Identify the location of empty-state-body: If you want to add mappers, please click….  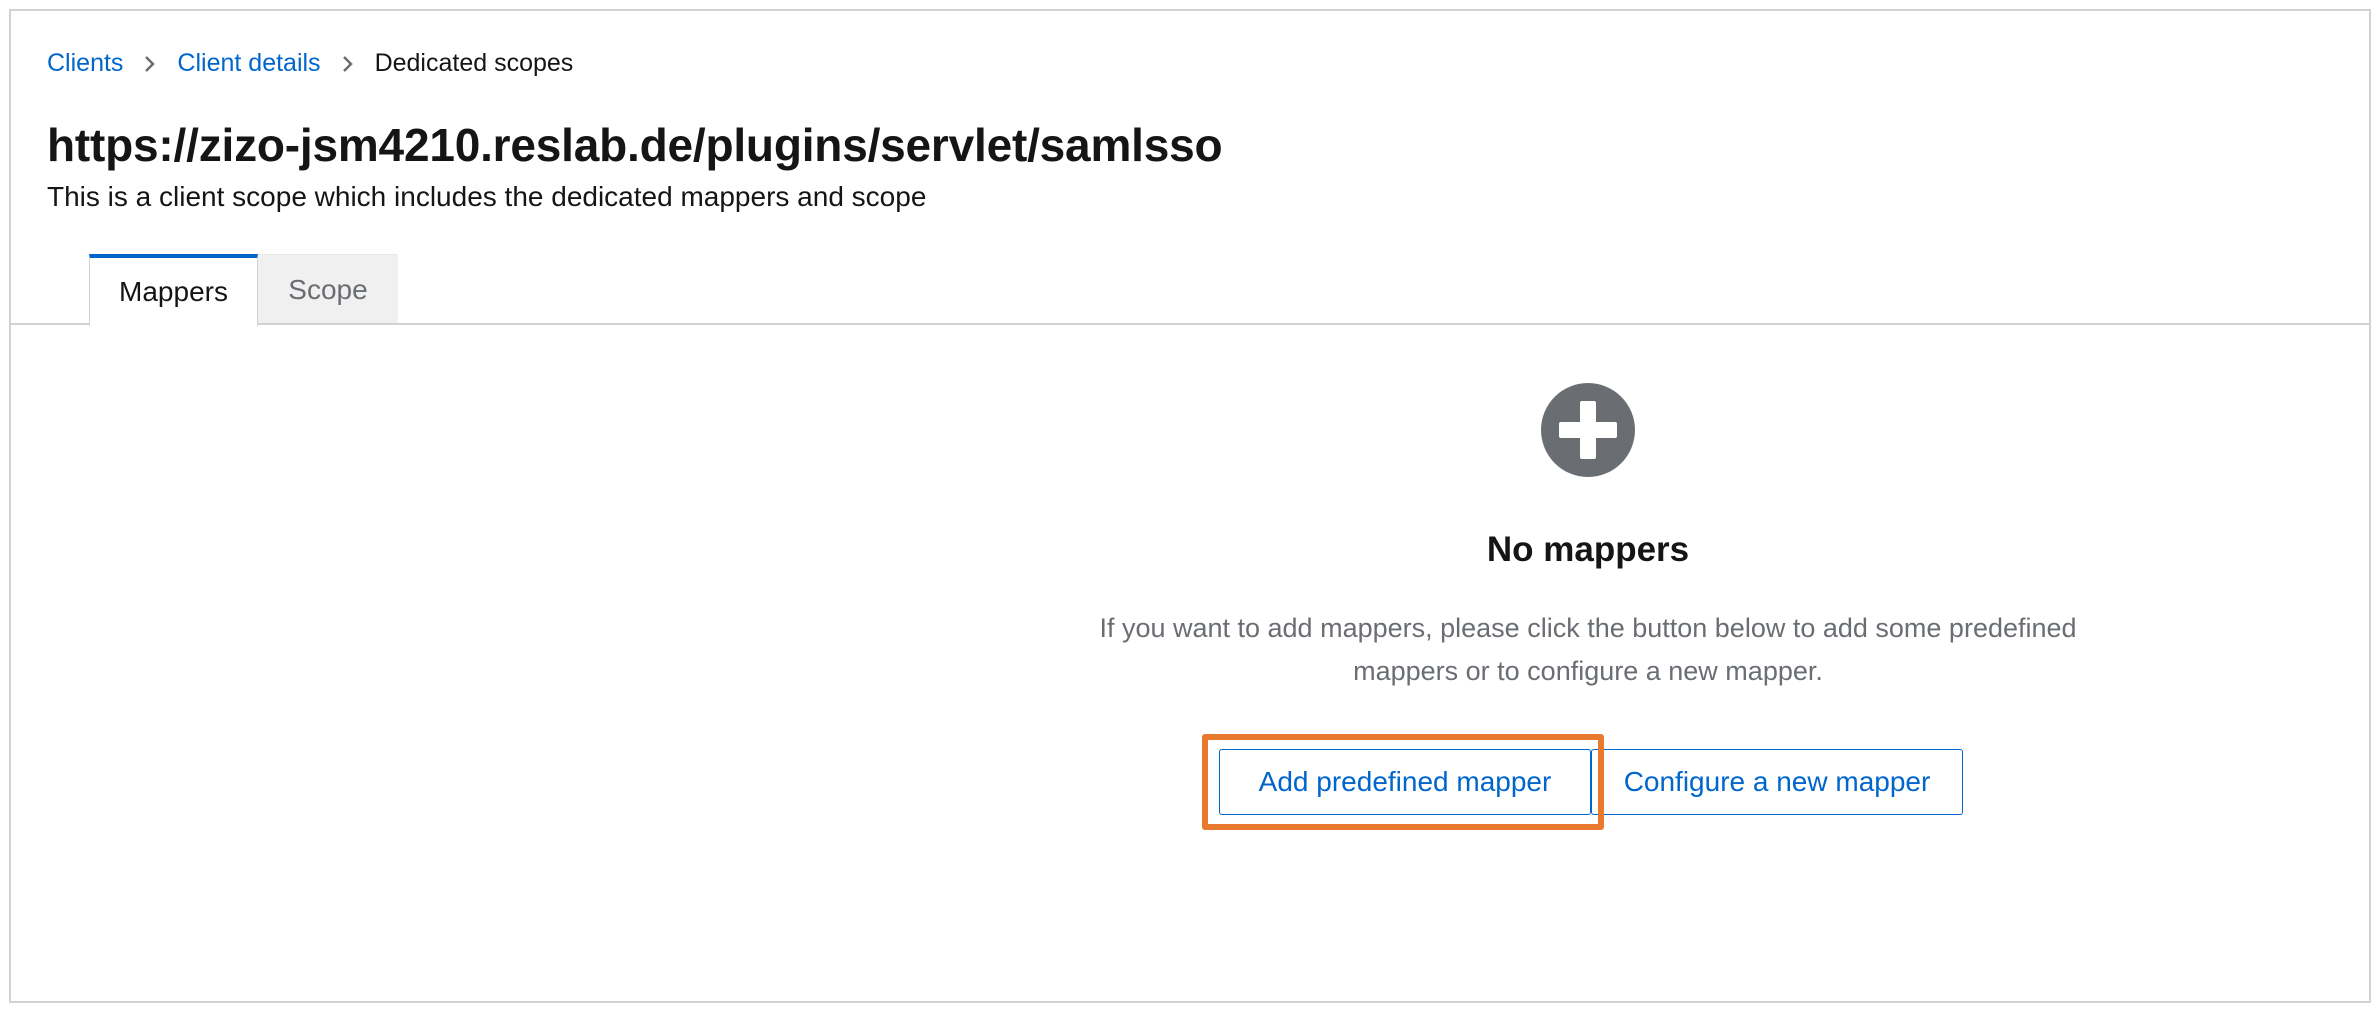
(1588, 649).